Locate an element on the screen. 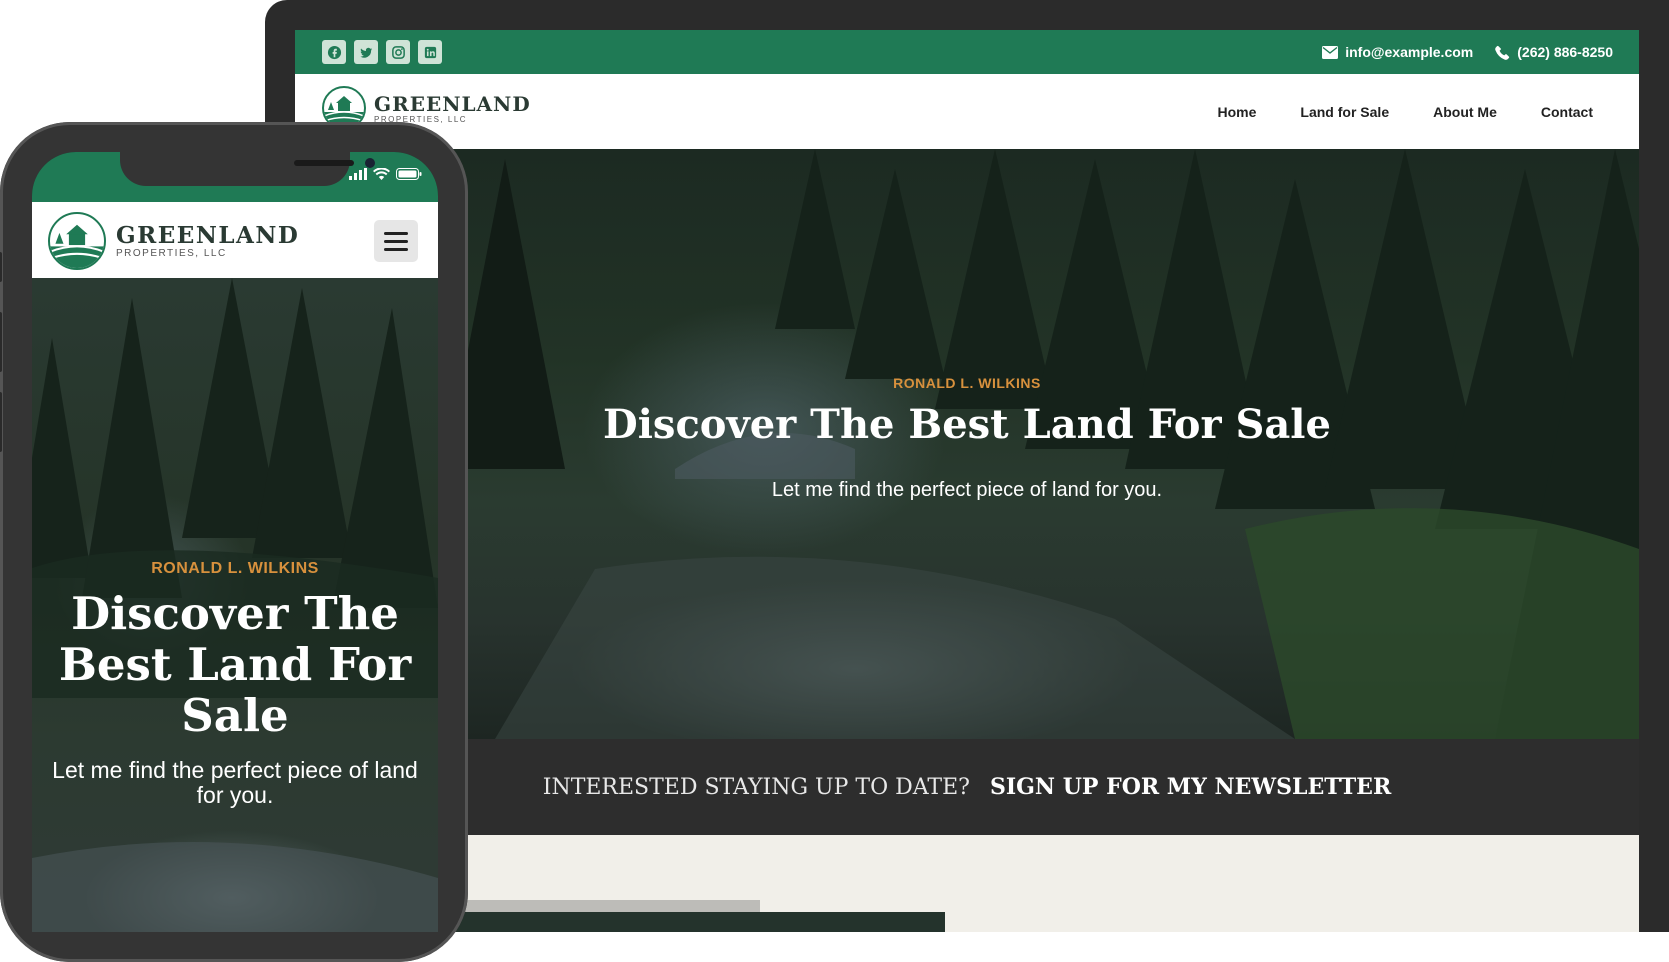 This screenshot has width=1669, height=962. nav-home: Home is located at coordinates (1237, 112).